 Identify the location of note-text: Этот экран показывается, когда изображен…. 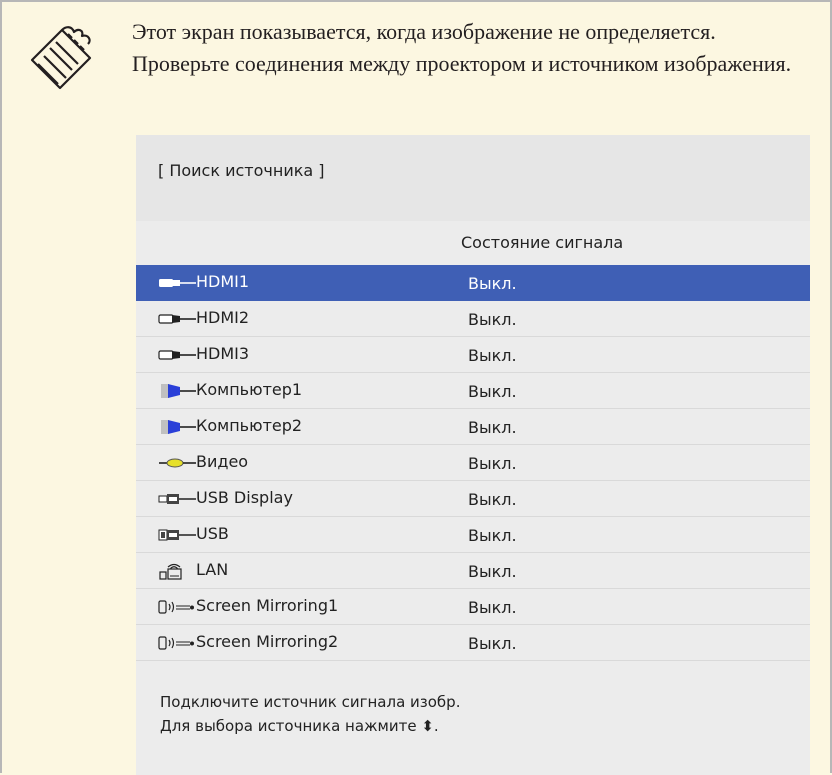
(462, 47).